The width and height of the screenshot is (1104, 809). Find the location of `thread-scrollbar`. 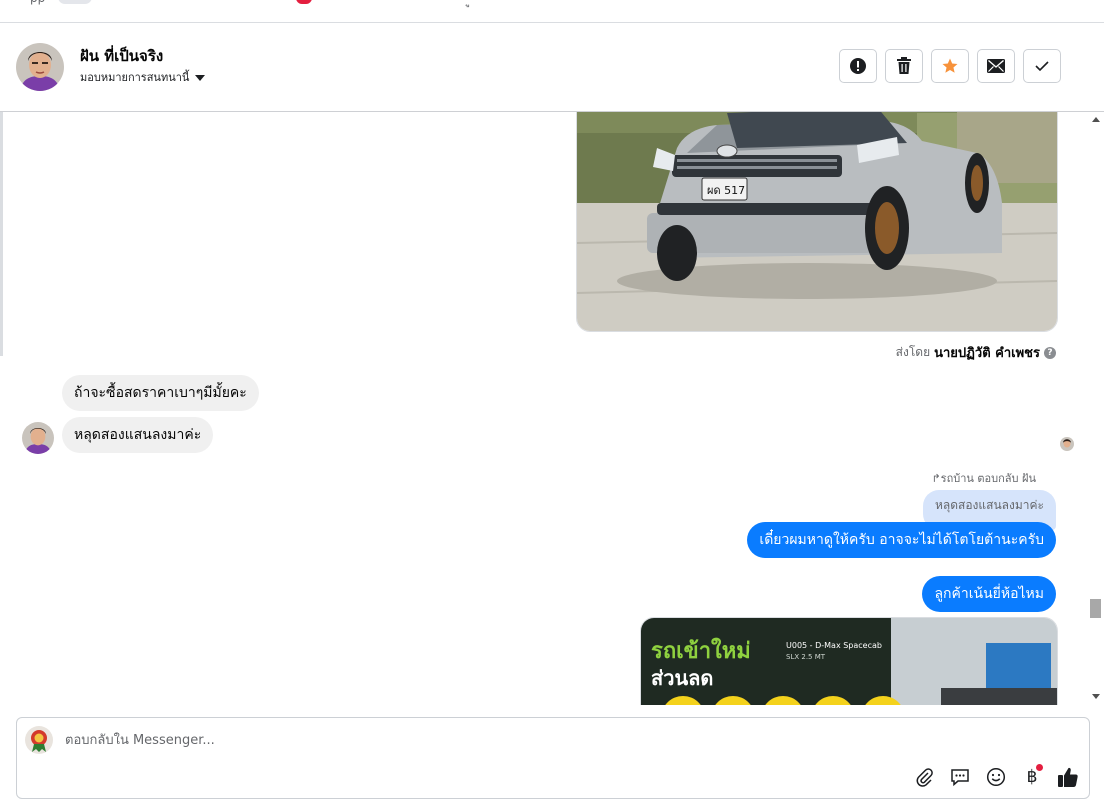

thread-scrollbar is located at coordinates (1096, 408).